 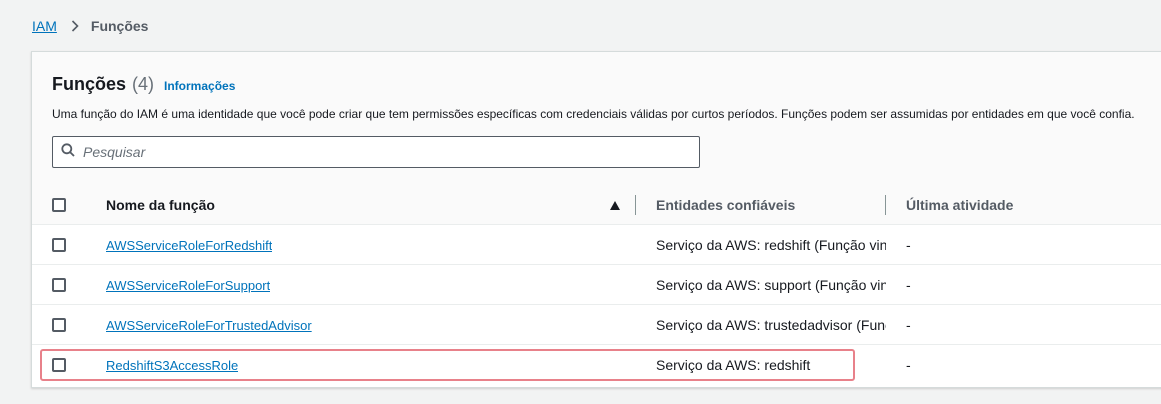 I want to click on page-title: Funções, so click(x=89, y=84).